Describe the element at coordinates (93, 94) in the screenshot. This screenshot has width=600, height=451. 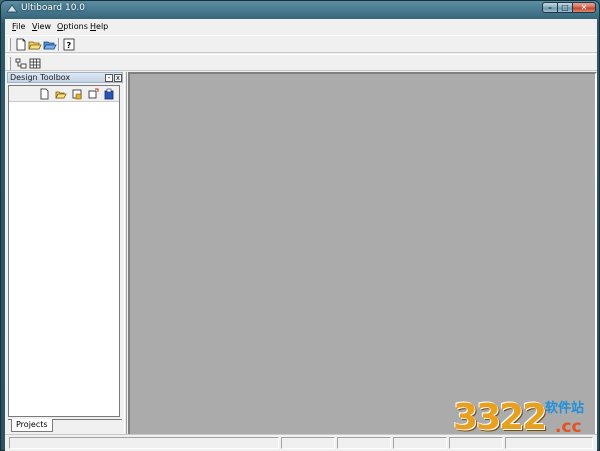
I see `close-project-icon` at that location.